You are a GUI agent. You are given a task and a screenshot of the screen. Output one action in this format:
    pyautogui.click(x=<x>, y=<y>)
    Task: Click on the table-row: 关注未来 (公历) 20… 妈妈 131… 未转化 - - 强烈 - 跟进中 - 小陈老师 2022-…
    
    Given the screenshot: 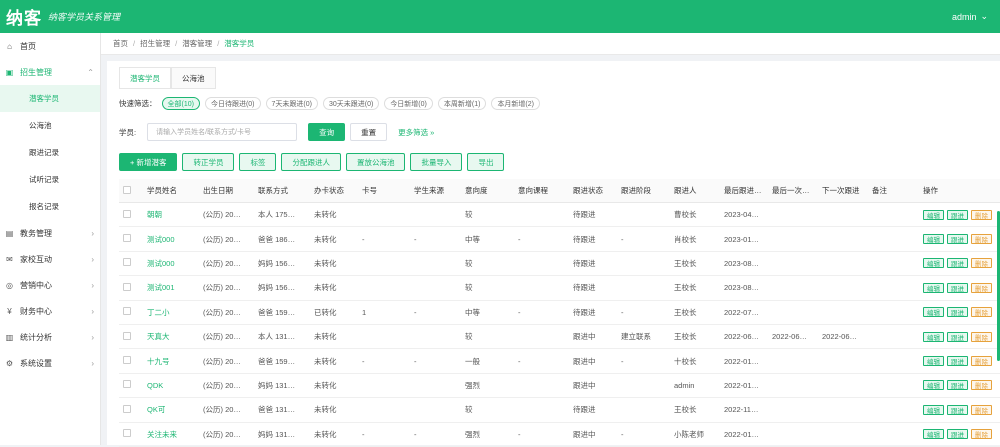 What is the action you would take?
    pyautogui.click(x=559, y=435)
    